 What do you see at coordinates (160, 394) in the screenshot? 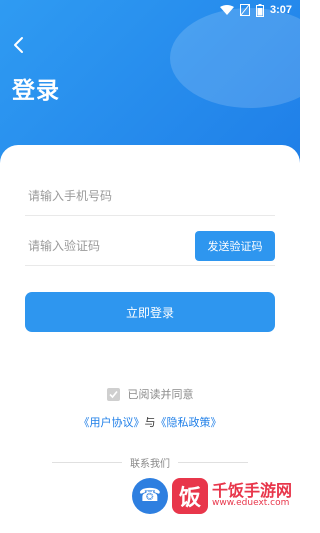
I see `agree-label: 已阅读并同意` at bounding box center [160, 394].